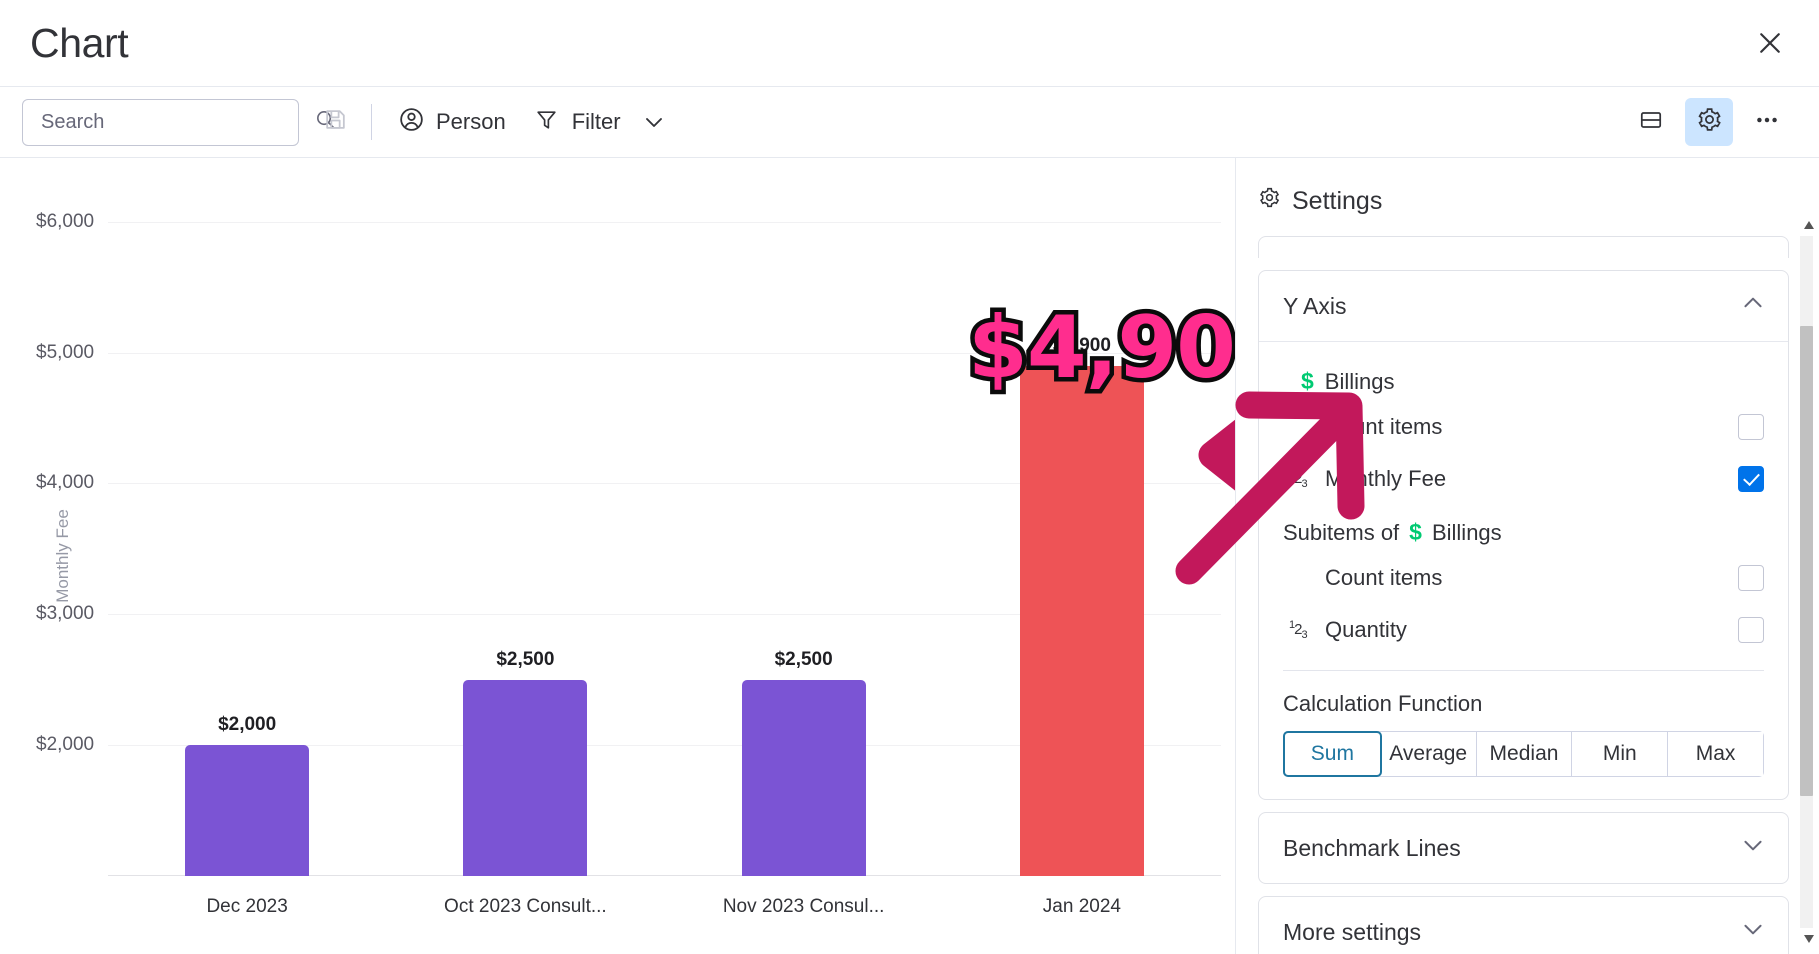 The image size is (1819, 954). What do you see at coordinates (1751, 427) in the screenshot?
I see `checkbox-count-items` at bounding box center [1751, 427].